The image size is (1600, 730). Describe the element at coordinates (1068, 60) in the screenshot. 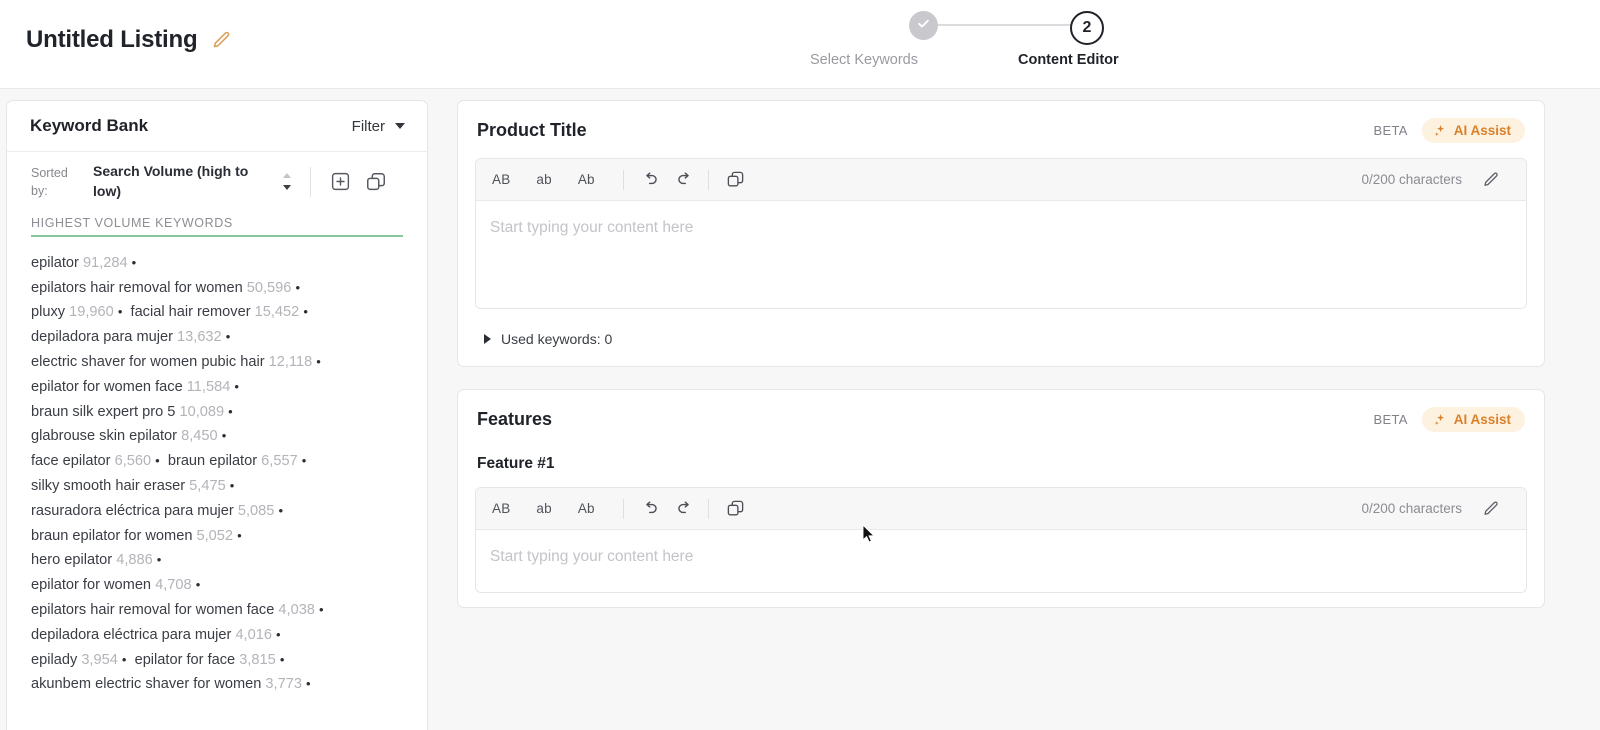

I see `stepper-label-content-editor: Content Editor` at that location.